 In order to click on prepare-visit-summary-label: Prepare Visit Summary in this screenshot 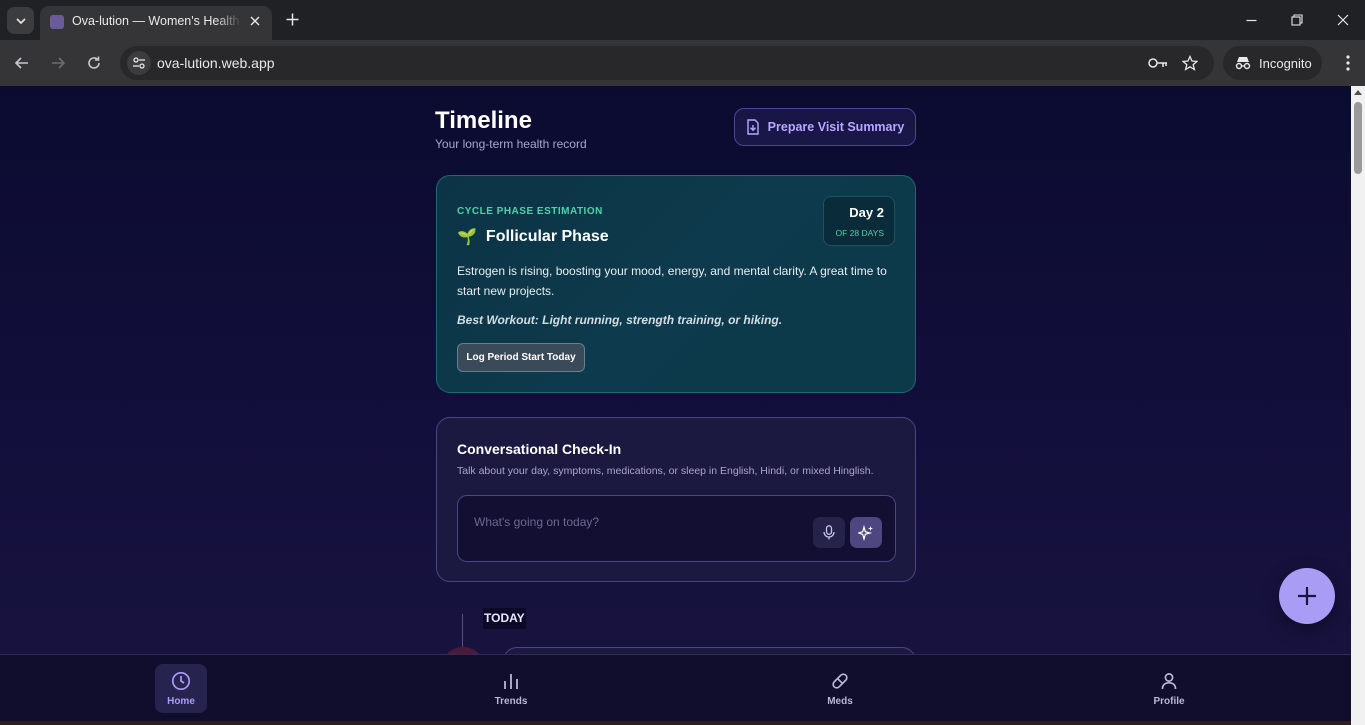, I will do `click(836, 127)`.